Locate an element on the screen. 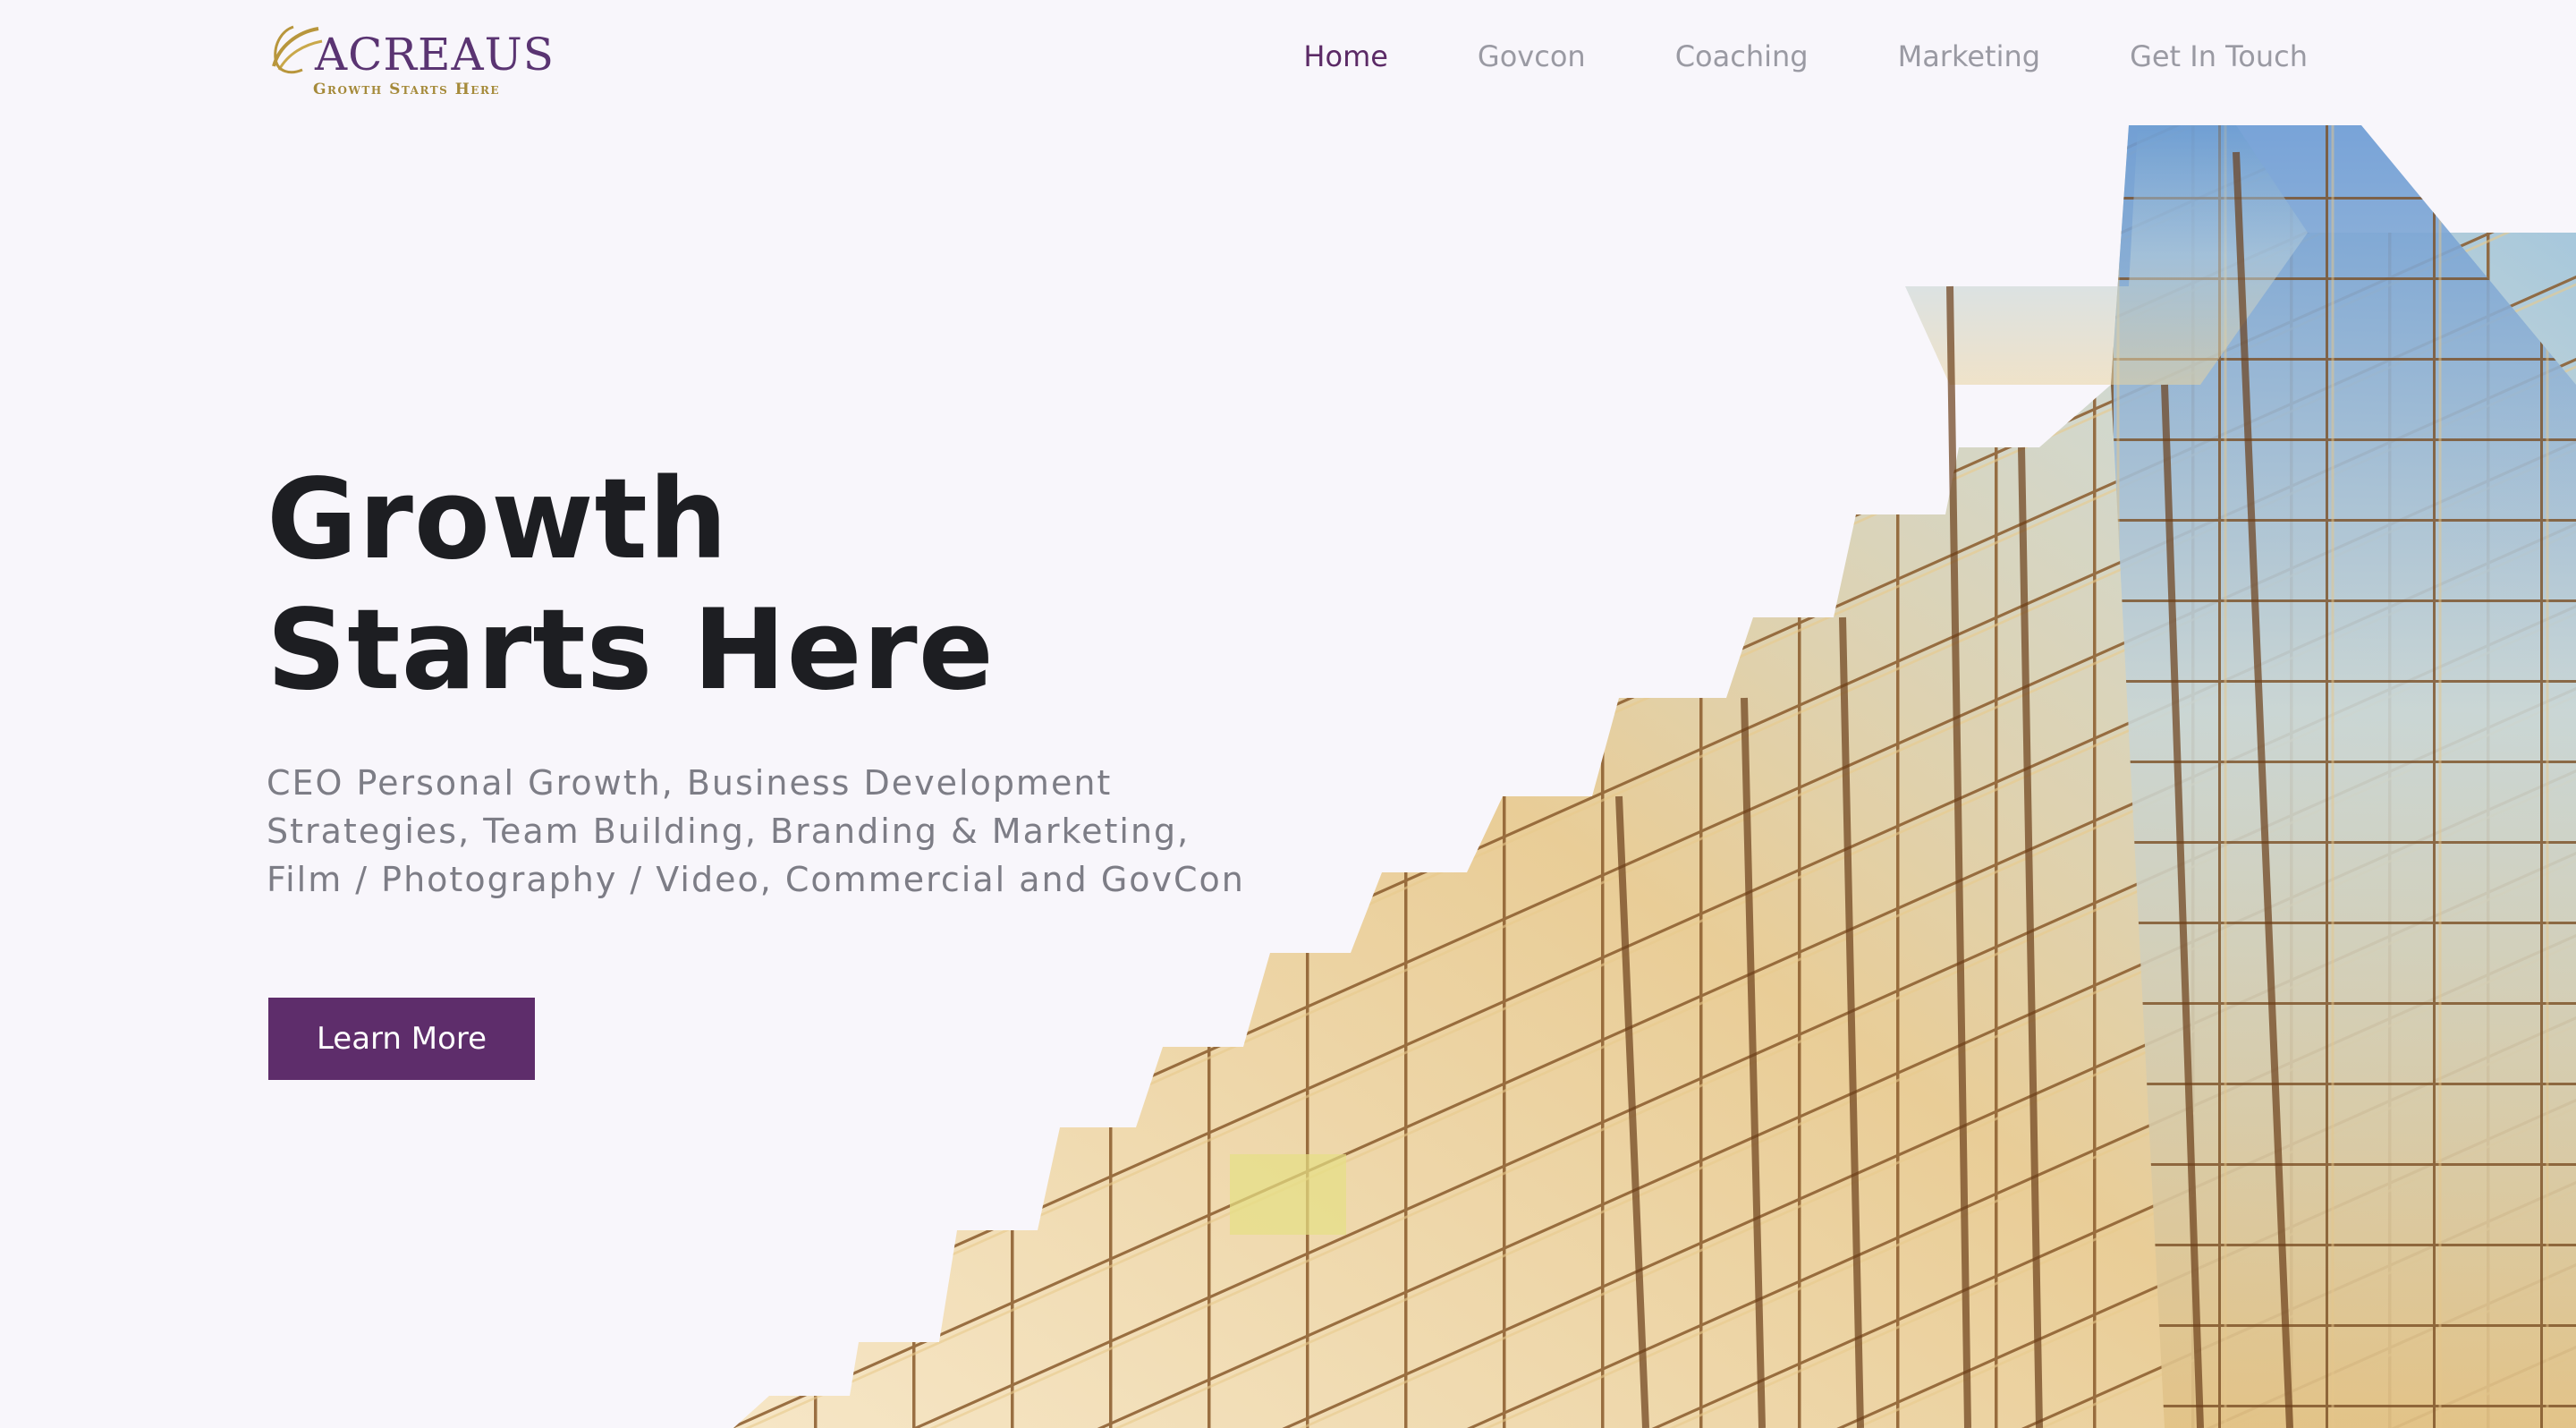 The height and width of the screenshot is (1428, 2576). brand-tagline: Growth Starts Here is located at coordinates (407, 89).